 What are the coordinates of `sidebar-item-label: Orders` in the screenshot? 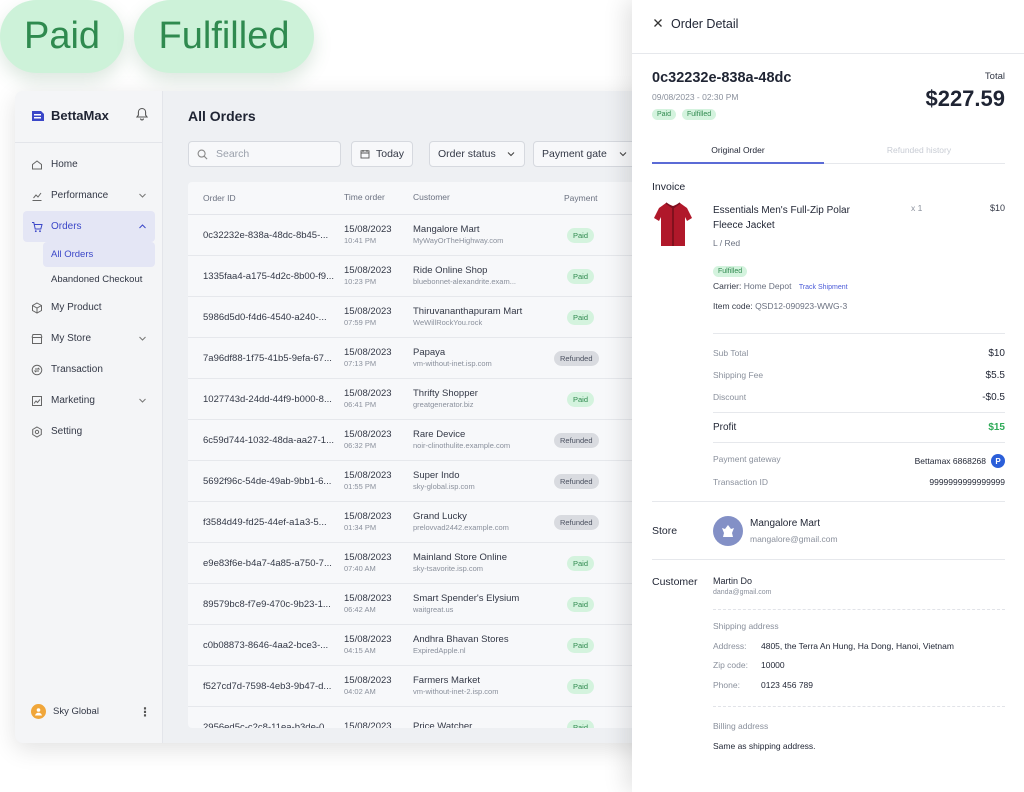 It's located at (66, 226).